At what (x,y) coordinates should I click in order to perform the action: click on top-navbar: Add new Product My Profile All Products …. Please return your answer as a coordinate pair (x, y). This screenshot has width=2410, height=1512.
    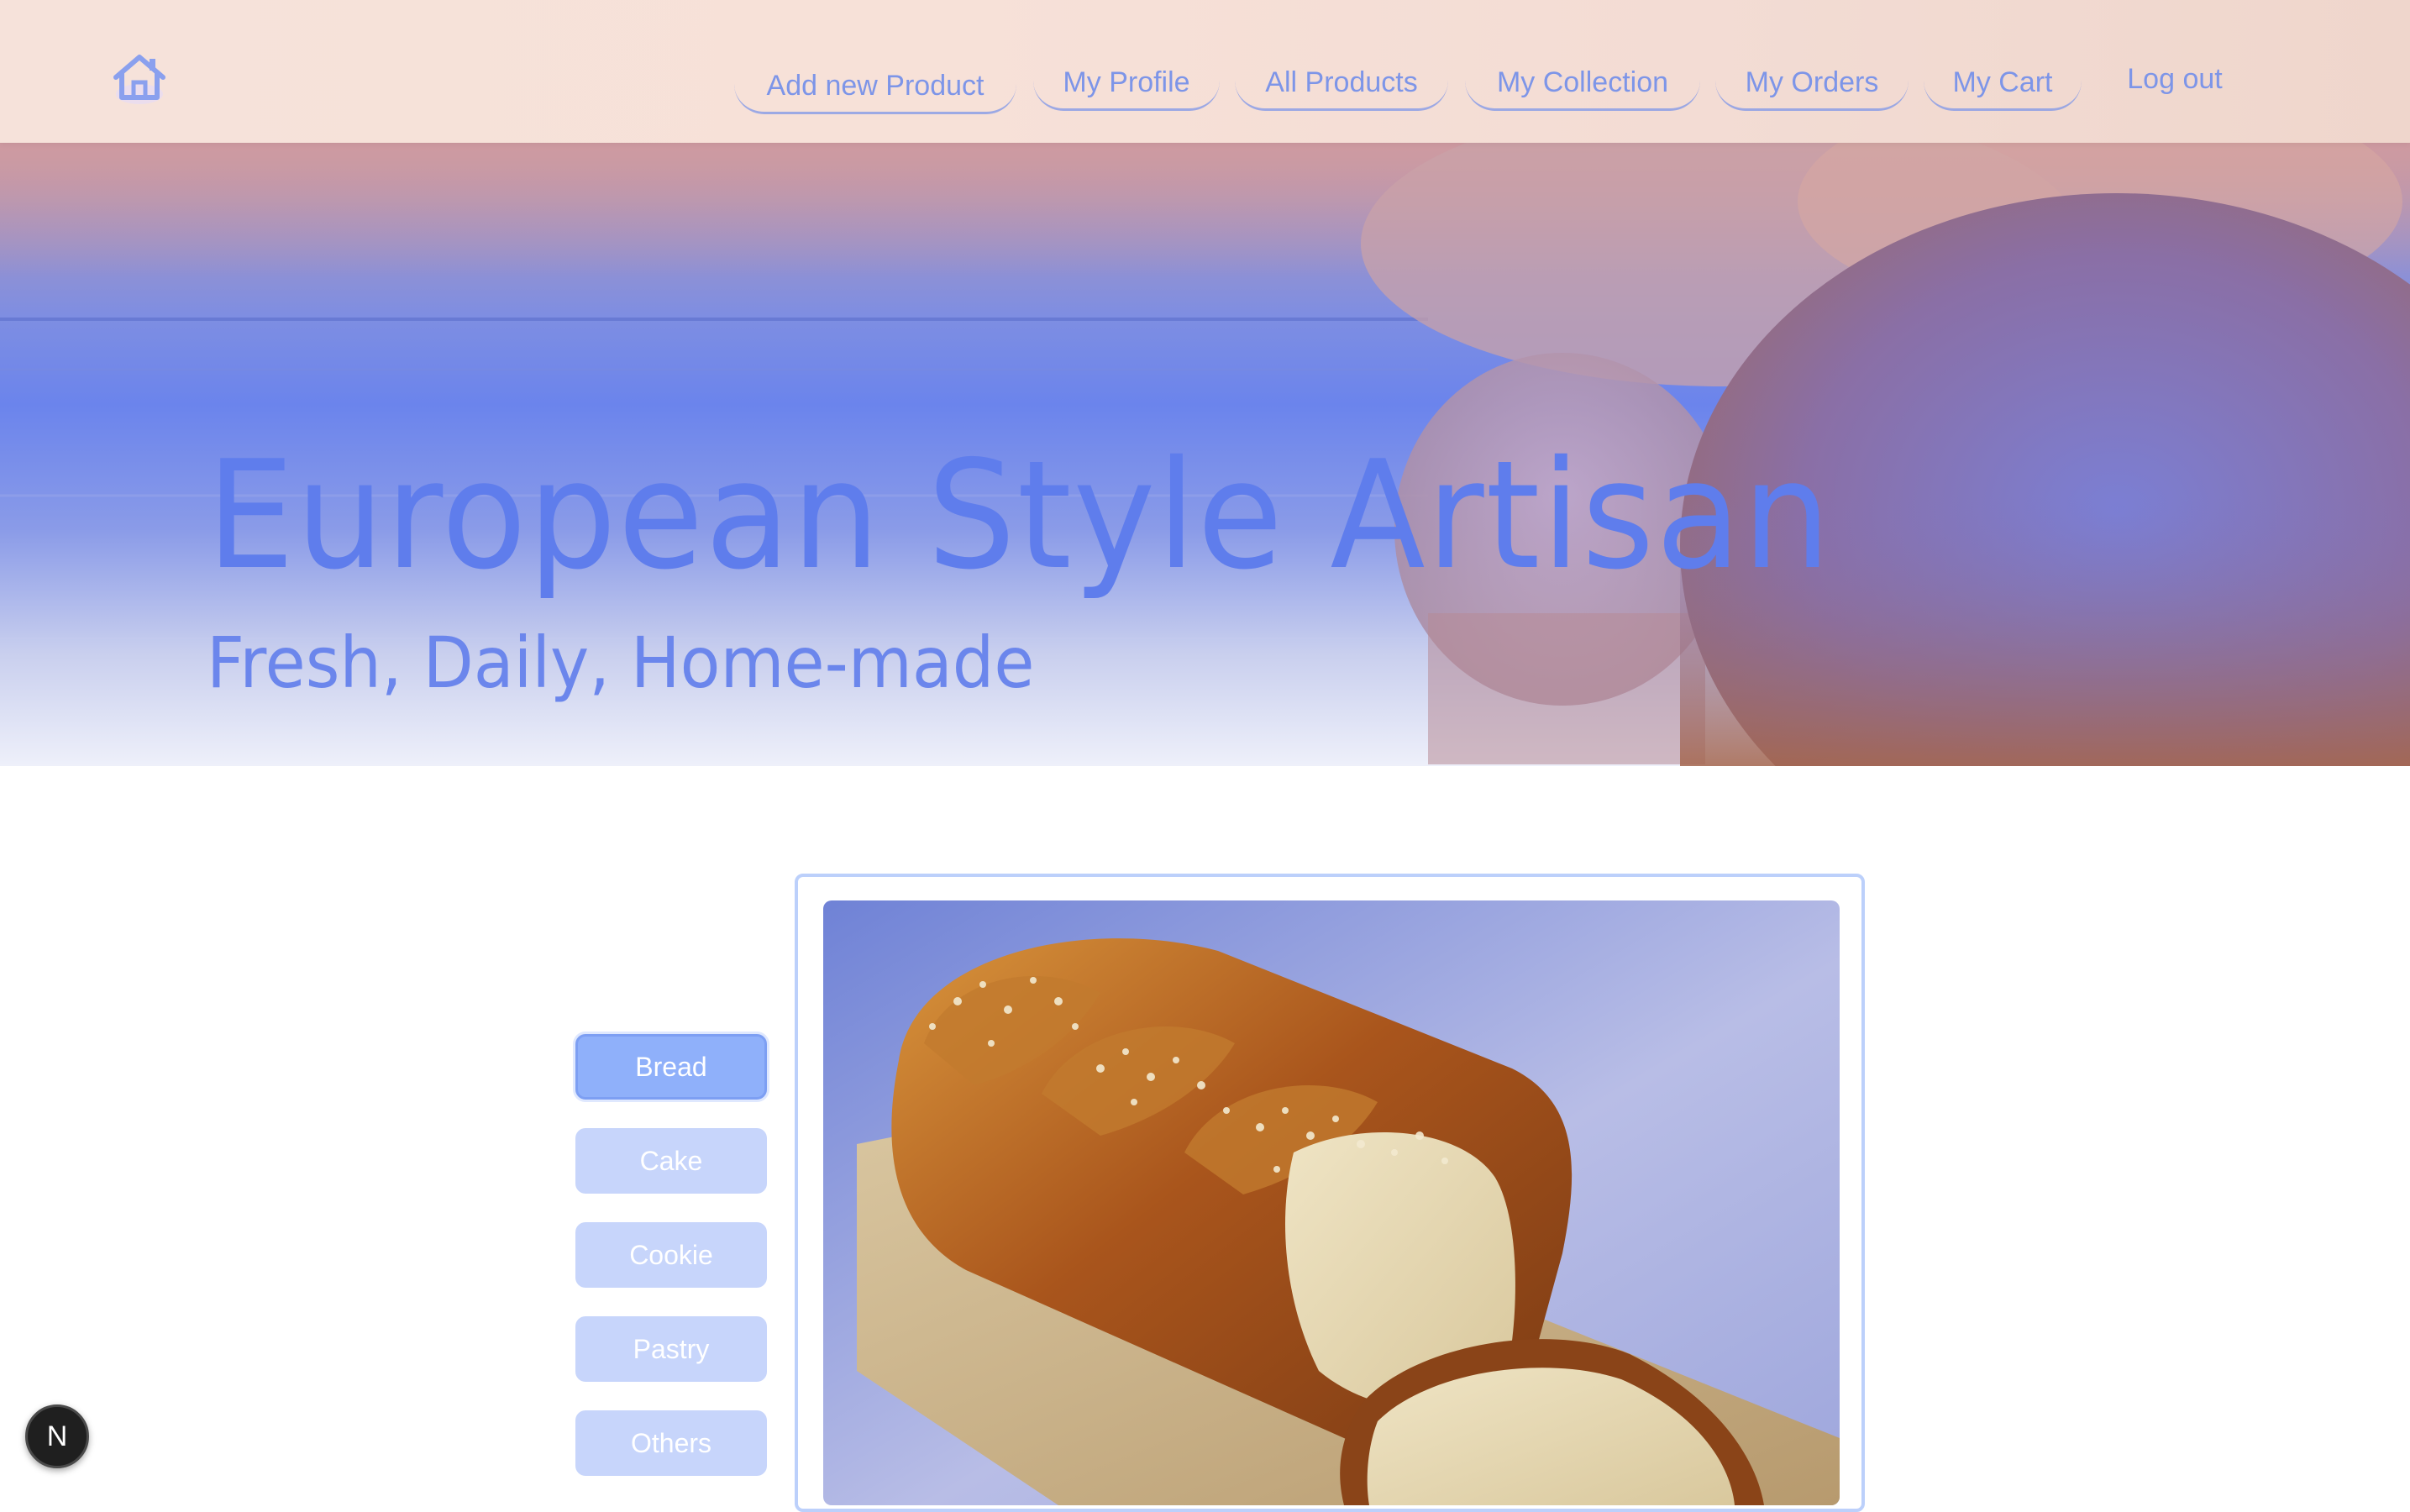
    Looking at the image, I should click on (1205, 71).